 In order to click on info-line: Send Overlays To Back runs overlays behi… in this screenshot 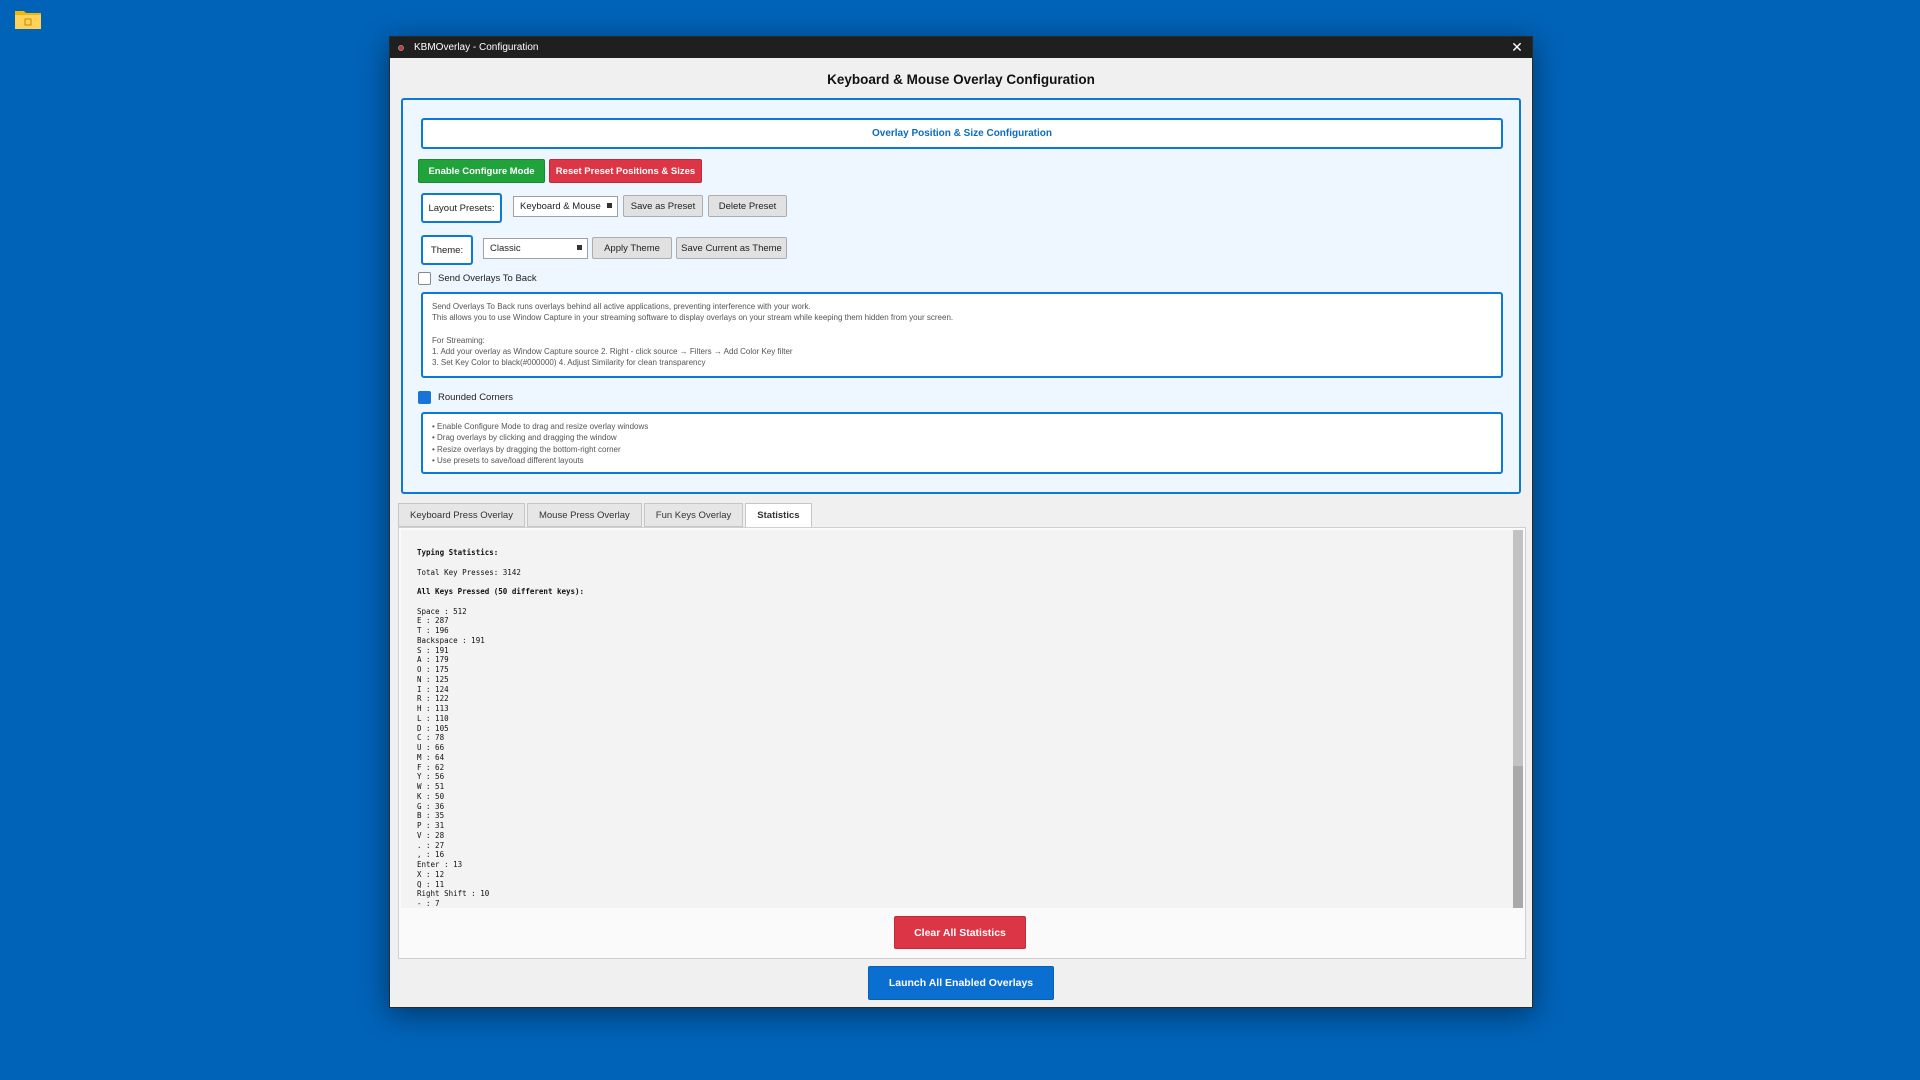, I will do `click(621, 306)`.